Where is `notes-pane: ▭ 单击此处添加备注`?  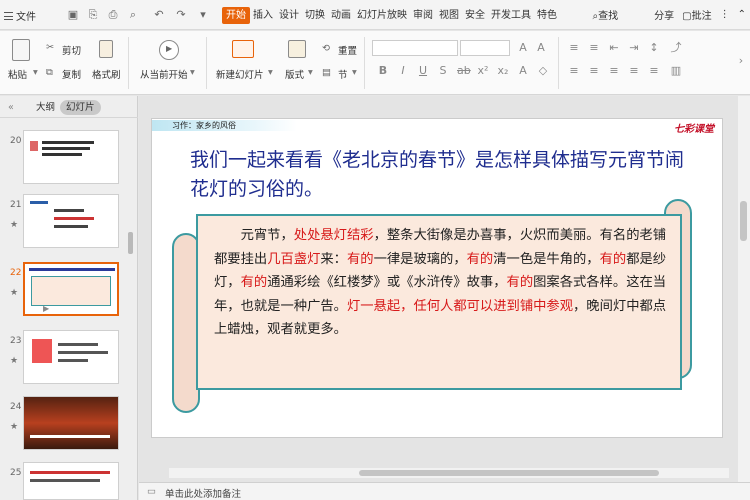
notes-pane: ▭ 单击此处添加备注 is located at coordinates (444, 491).